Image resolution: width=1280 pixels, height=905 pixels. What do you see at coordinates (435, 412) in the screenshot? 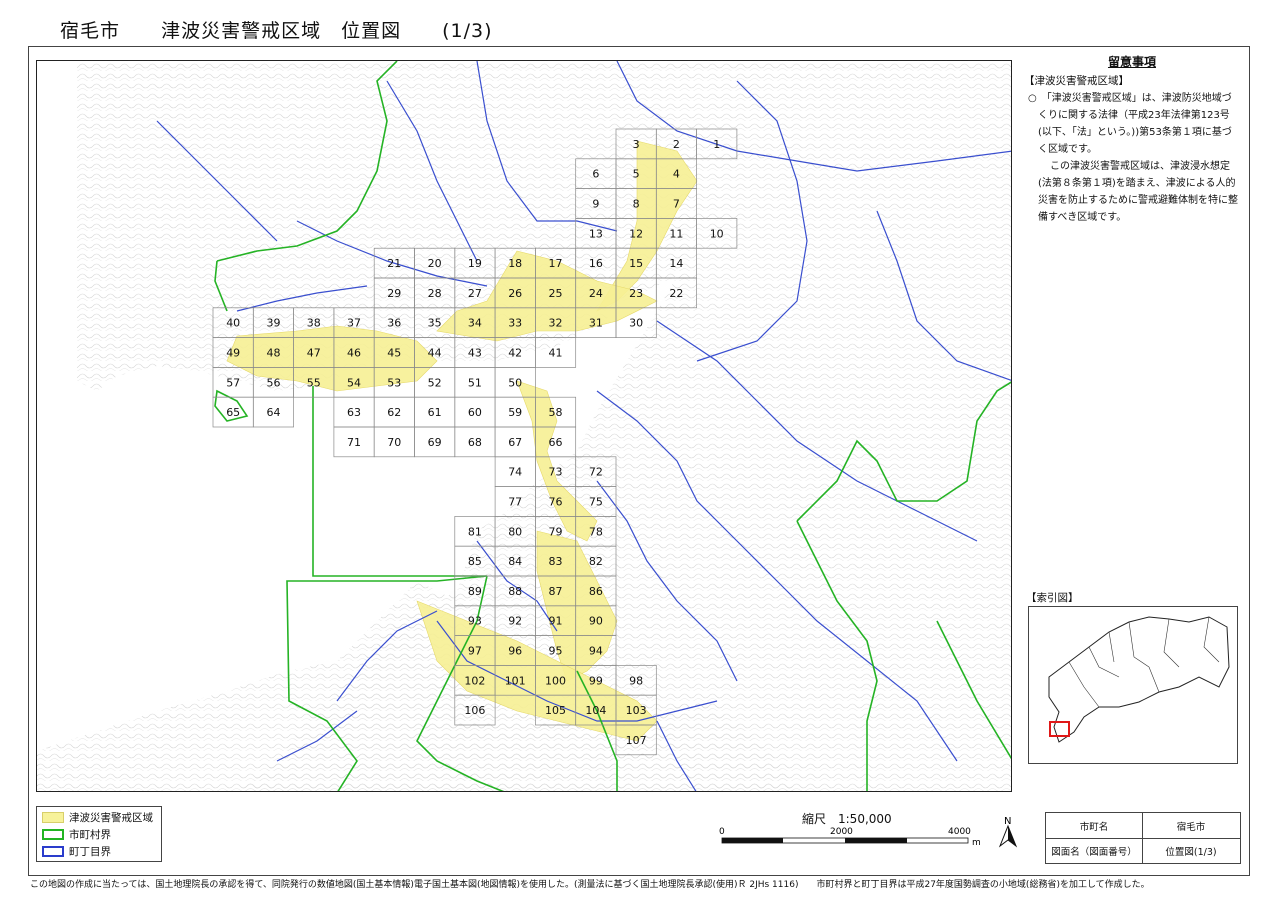
I see `map-sheet-number: 61` at bounding box center [435, 412].